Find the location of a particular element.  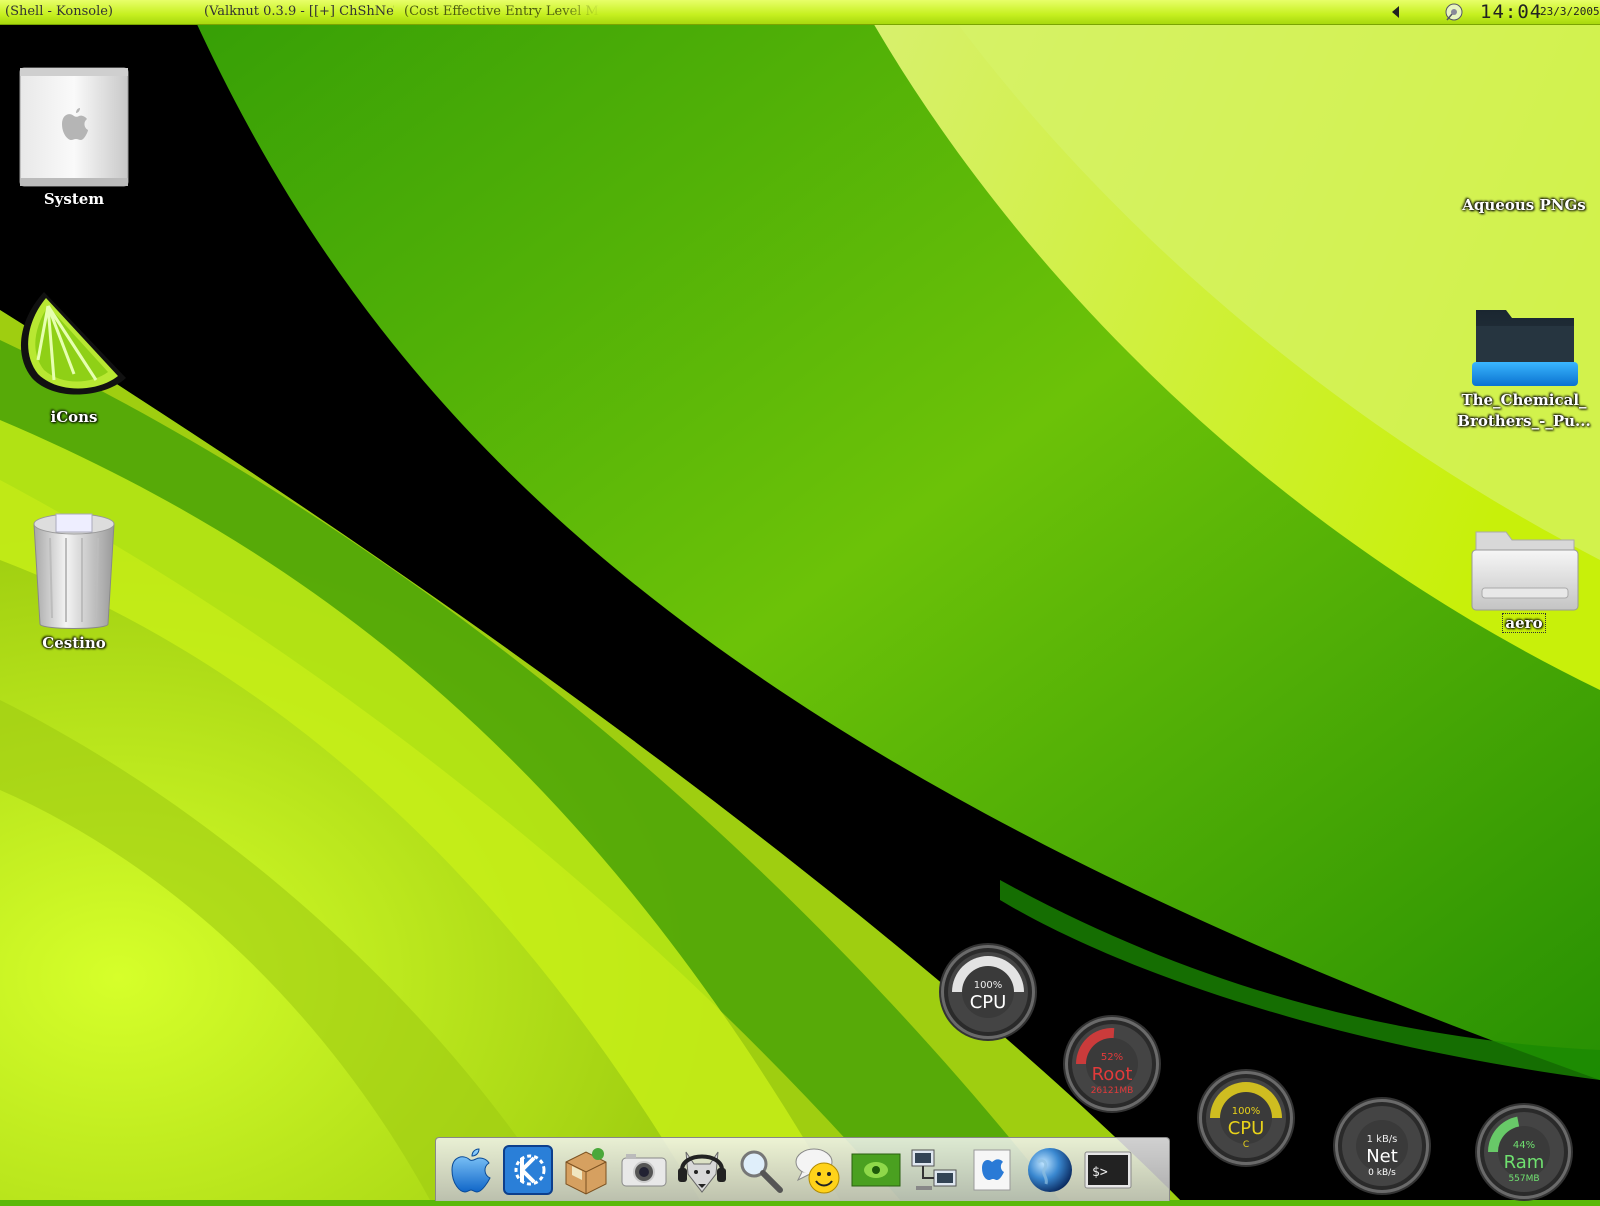

dock-item-globe is located at coordinates (1050, 1170).